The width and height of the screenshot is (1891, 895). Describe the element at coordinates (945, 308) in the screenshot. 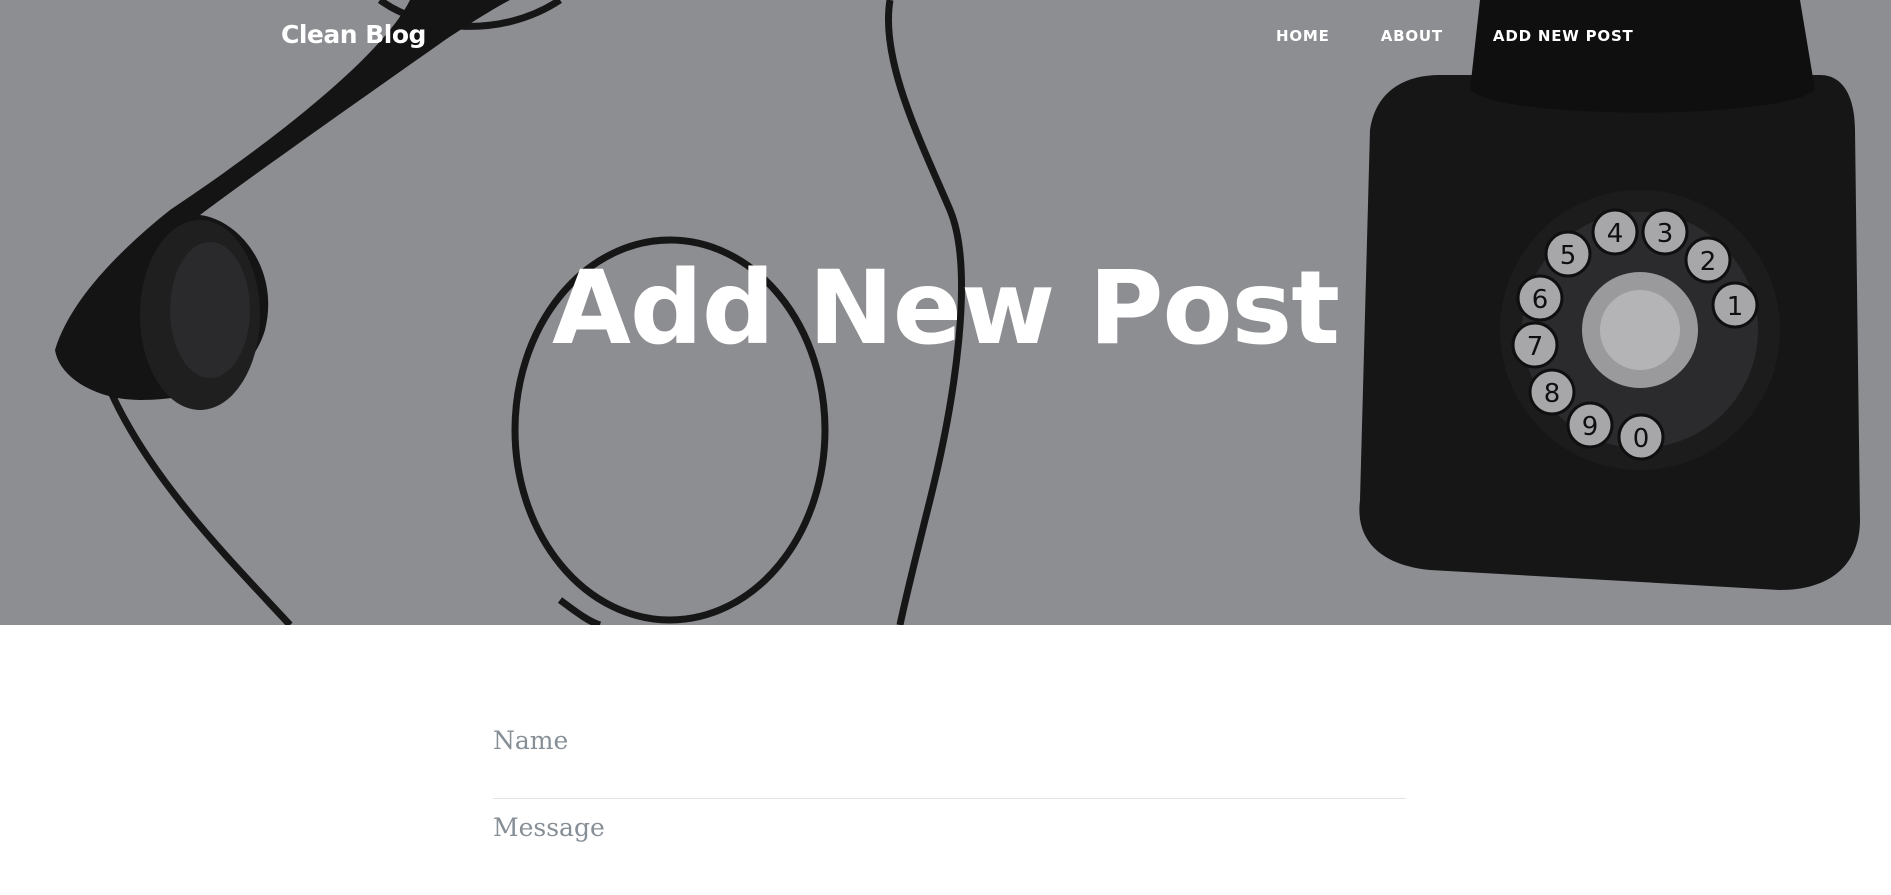

I see `page-title: Add New Post` at that location.